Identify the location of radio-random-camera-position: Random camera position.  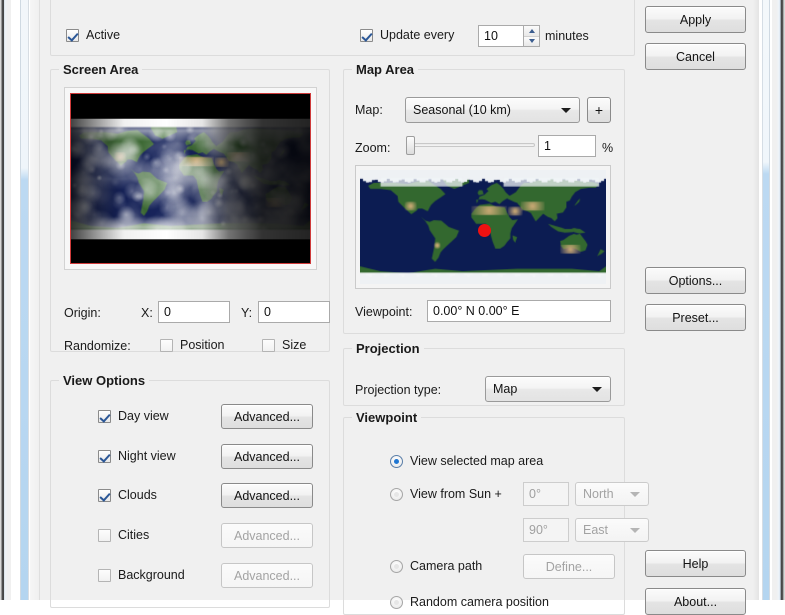
(469, 602).